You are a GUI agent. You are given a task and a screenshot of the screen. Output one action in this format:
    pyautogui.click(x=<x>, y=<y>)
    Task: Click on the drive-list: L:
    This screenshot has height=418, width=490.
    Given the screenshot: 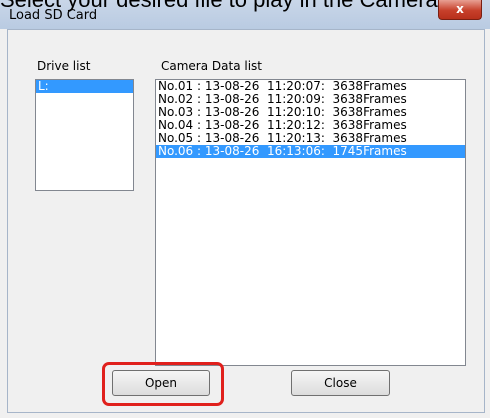 What is the action you would take?
    pyautogui.click(x=84, y=135)
    